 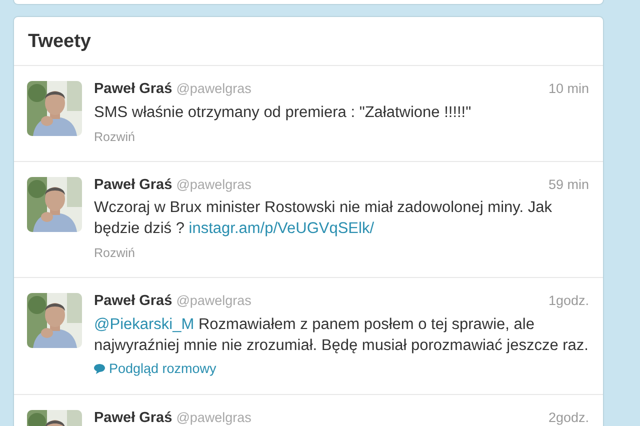 I want to click on panel-title: Tweety, so click(x=60, y=42).